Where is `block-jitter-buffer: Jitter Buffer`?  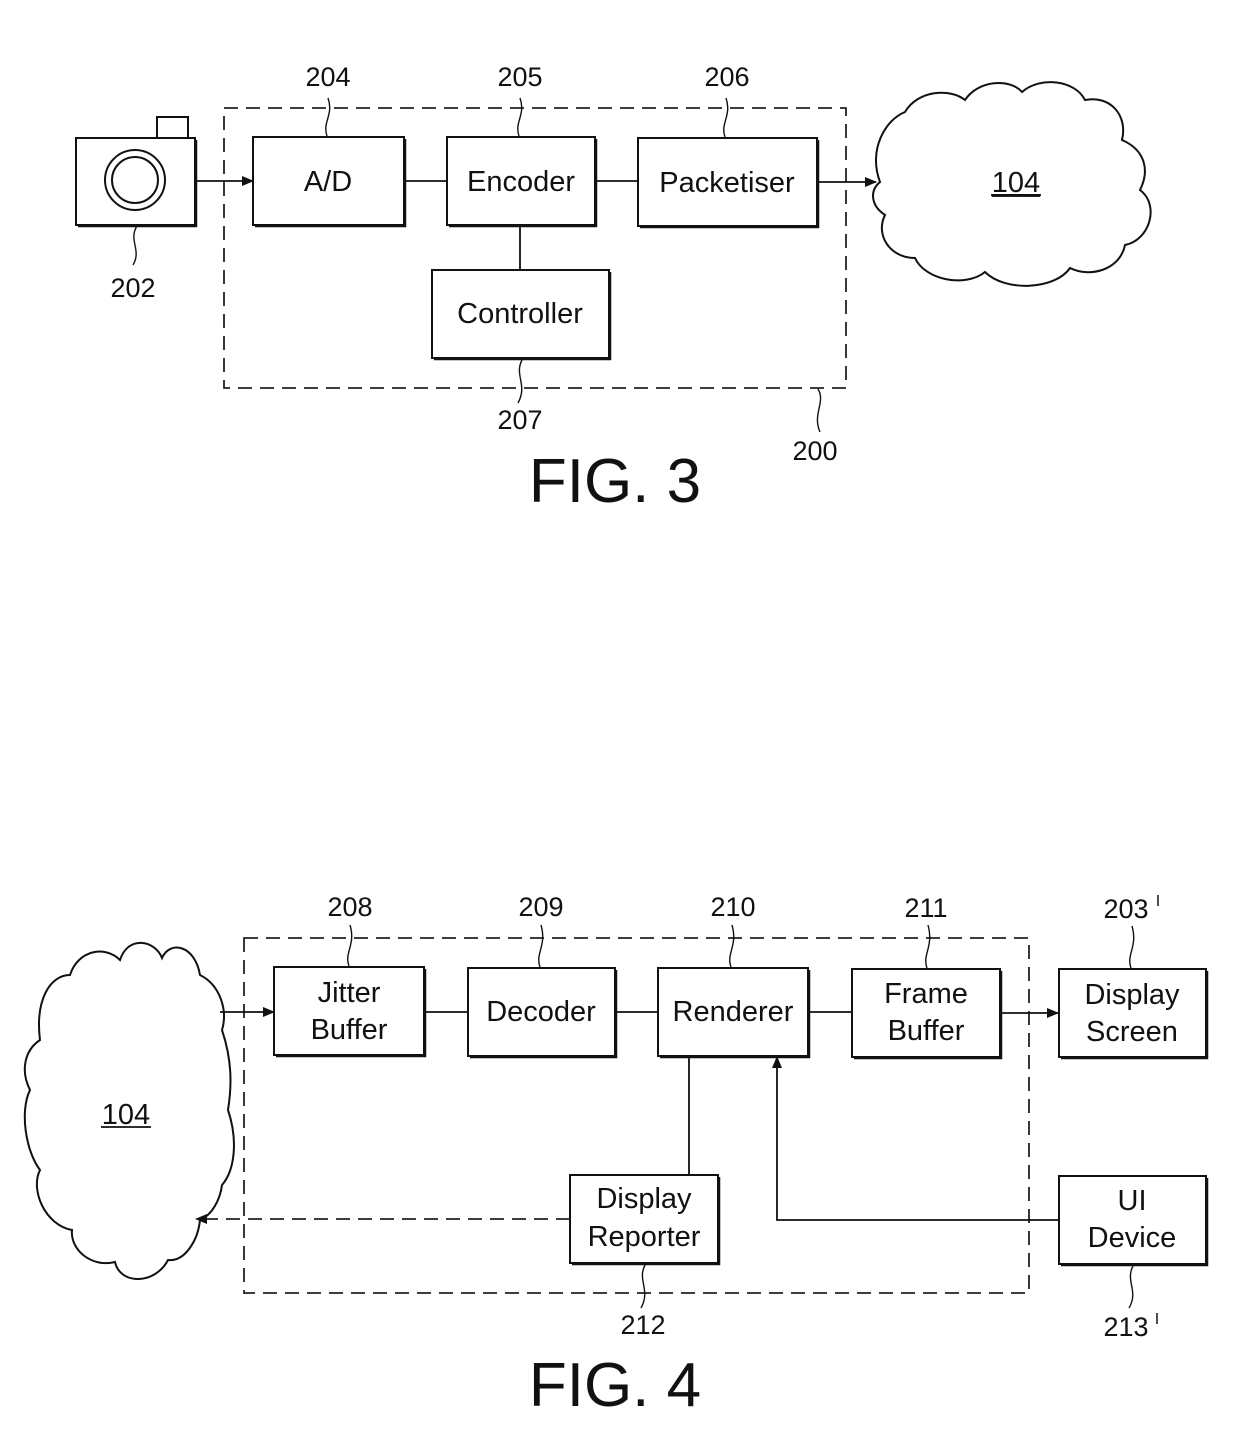
block-jitter-buffer: Jitter Buffer is located at coordinates (350, 1012).